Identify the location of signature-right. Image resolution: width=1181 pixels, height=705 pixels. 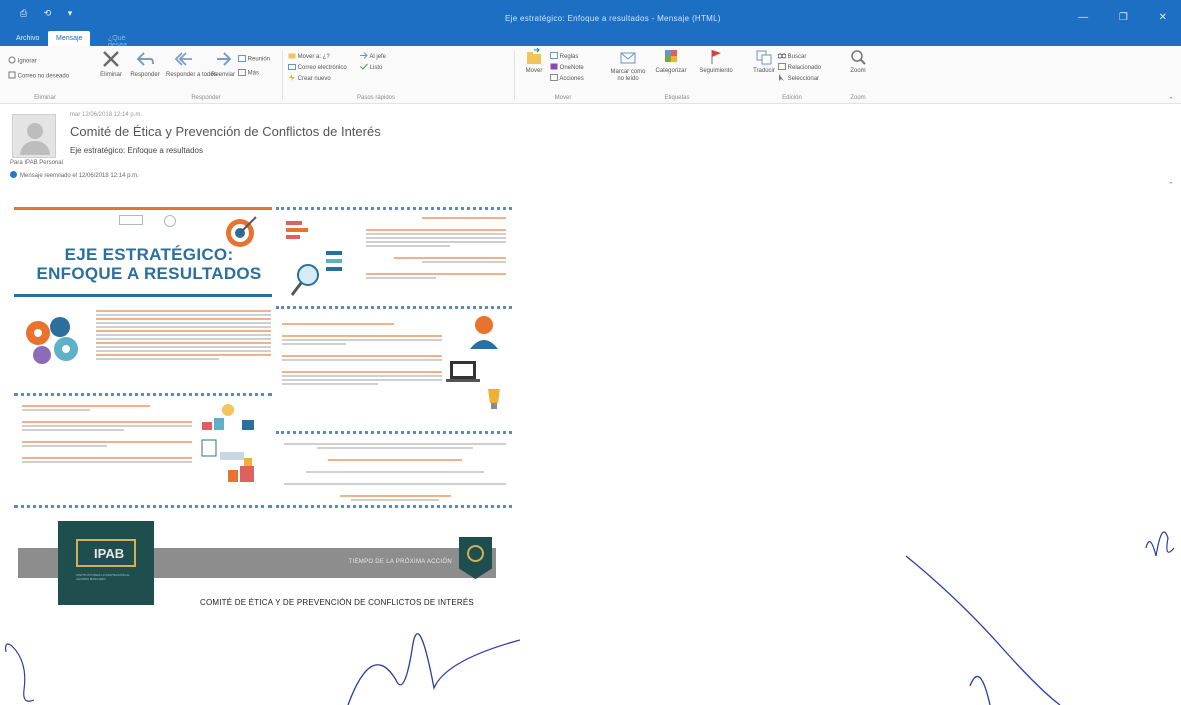
(983, 630).